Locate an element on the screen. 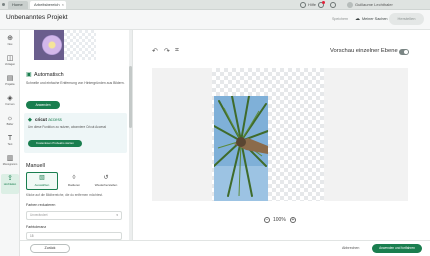 This screenshot has height=256, width=430. text-icon: T is located at coordinates (10, 138).